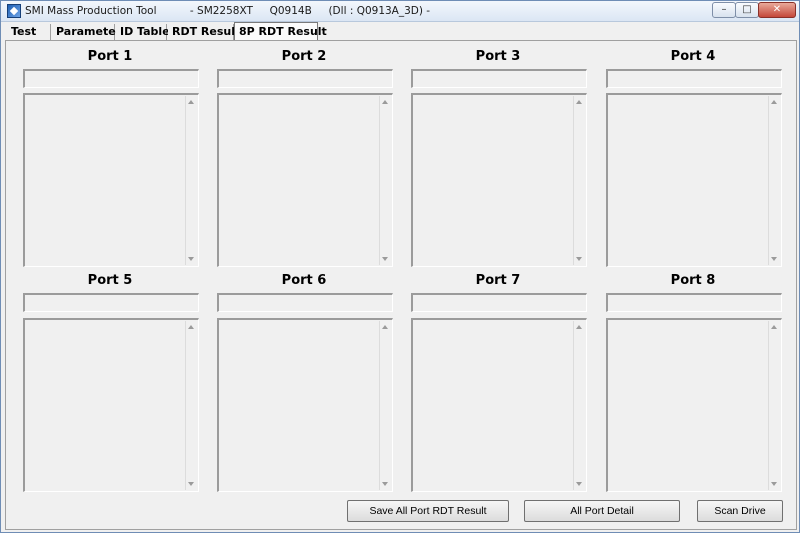 The width and height of the screenshot is (800, 533). What do you see at coordinates (428, 511) in the screenshot?
I see `save-all-port-rdt-result-button: Save All Port RDT Result` at bounding box center [428, 511].